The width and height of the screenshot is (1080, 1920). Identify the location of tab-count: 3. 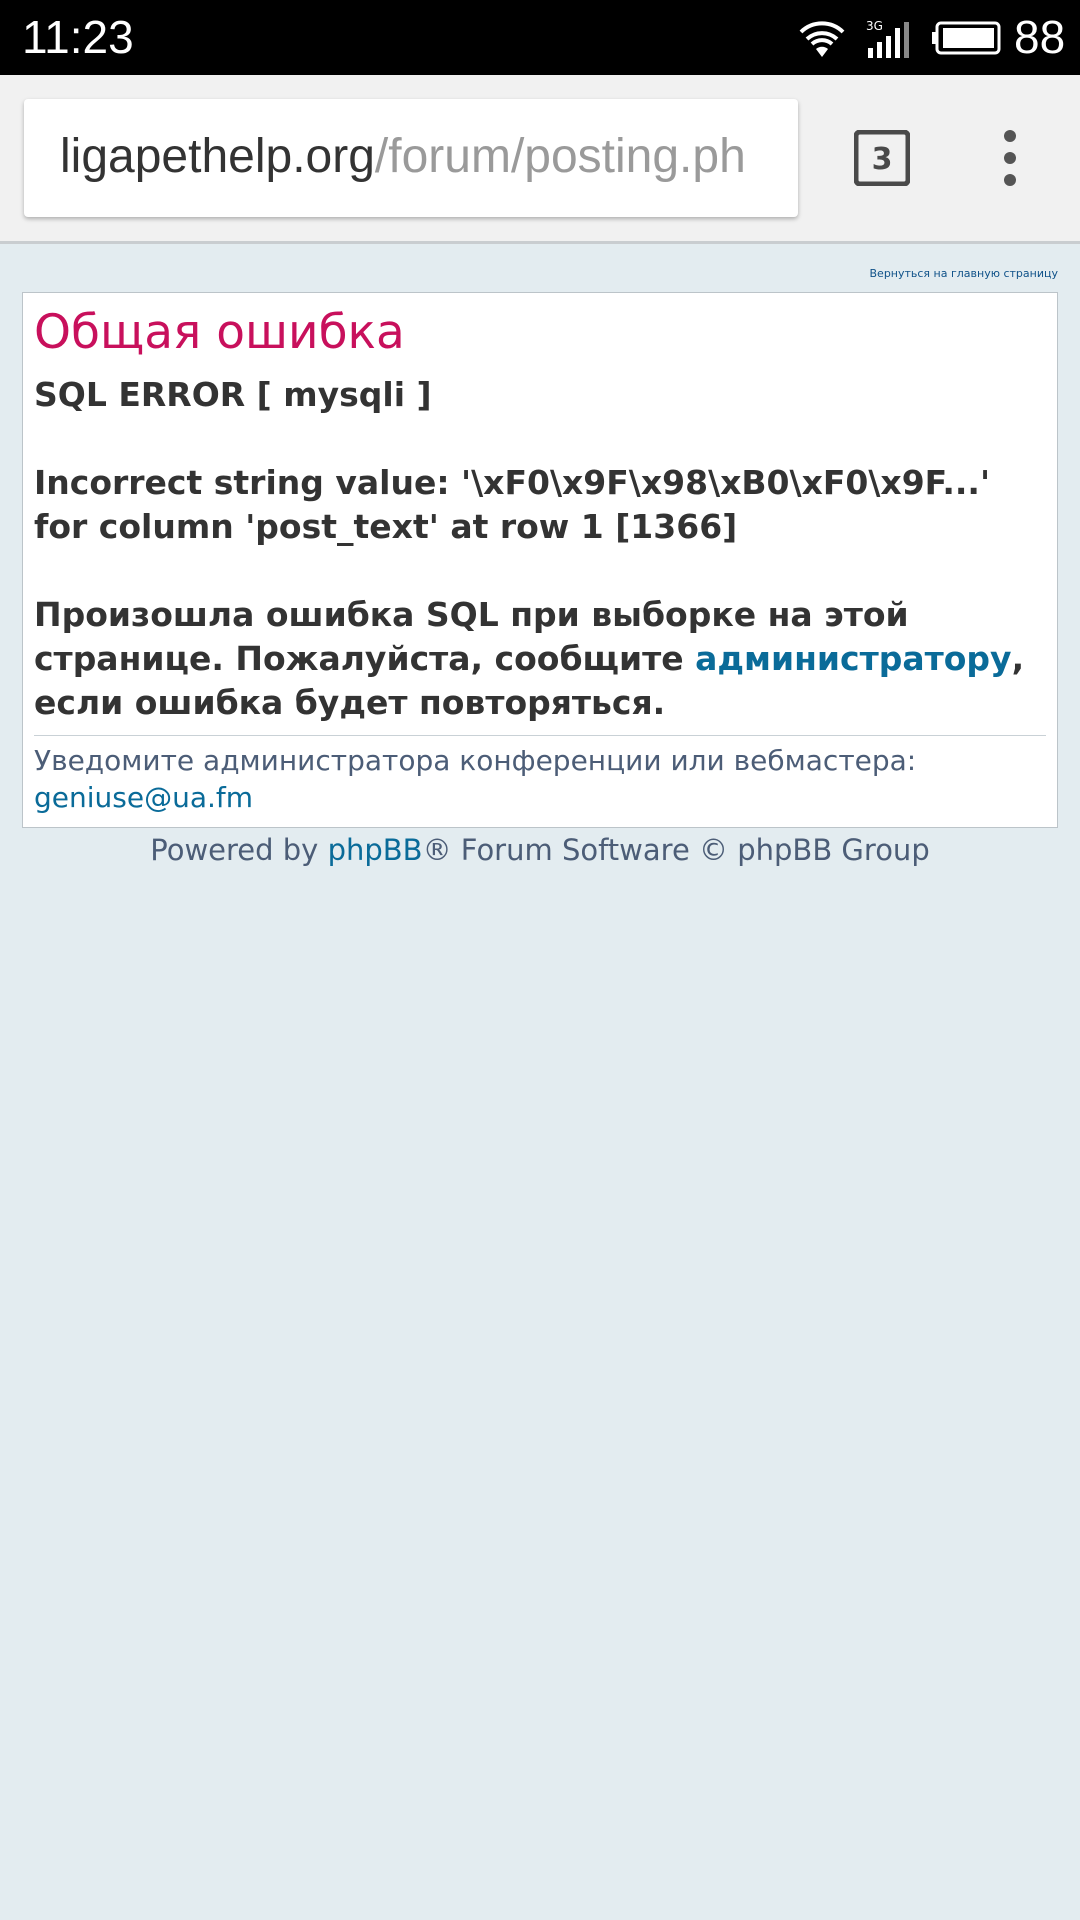
(882, 159).